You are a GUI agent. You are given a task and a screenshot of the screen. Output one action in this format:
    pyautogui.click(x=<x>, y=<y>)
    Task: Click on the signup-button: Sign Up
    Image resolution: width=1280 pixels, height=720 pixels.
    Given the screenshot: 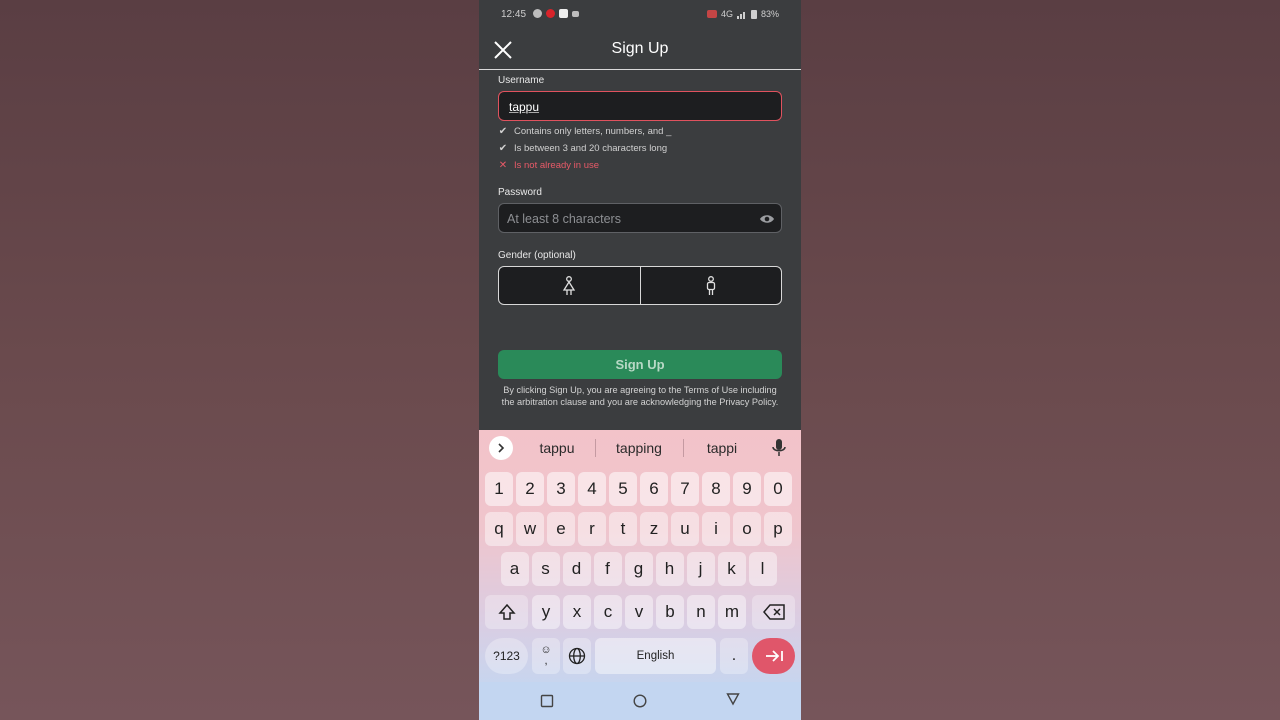 What is the action you would take?
    pyautogui.click(x=640, y=364)
    